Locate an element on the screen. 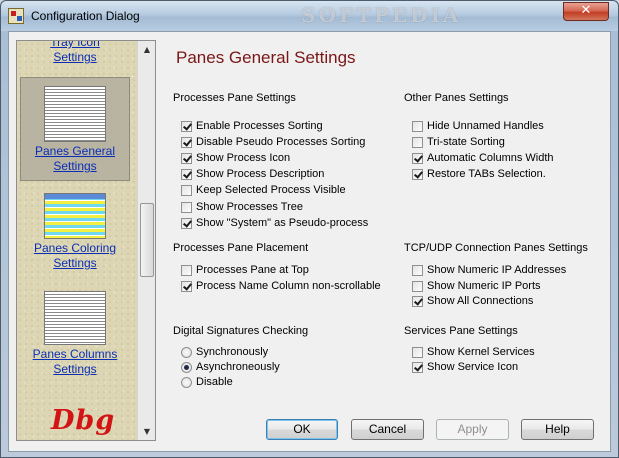  option-label: Show Service Icon is located at coordinates (473, 367).